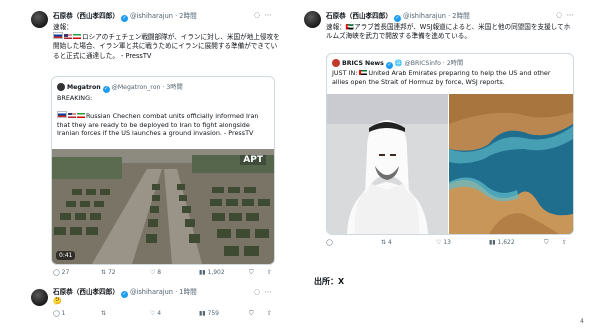 This screenshot has height=333, width=600. I want to click on retweet-button: ⇅ 4, so click(386, 242).